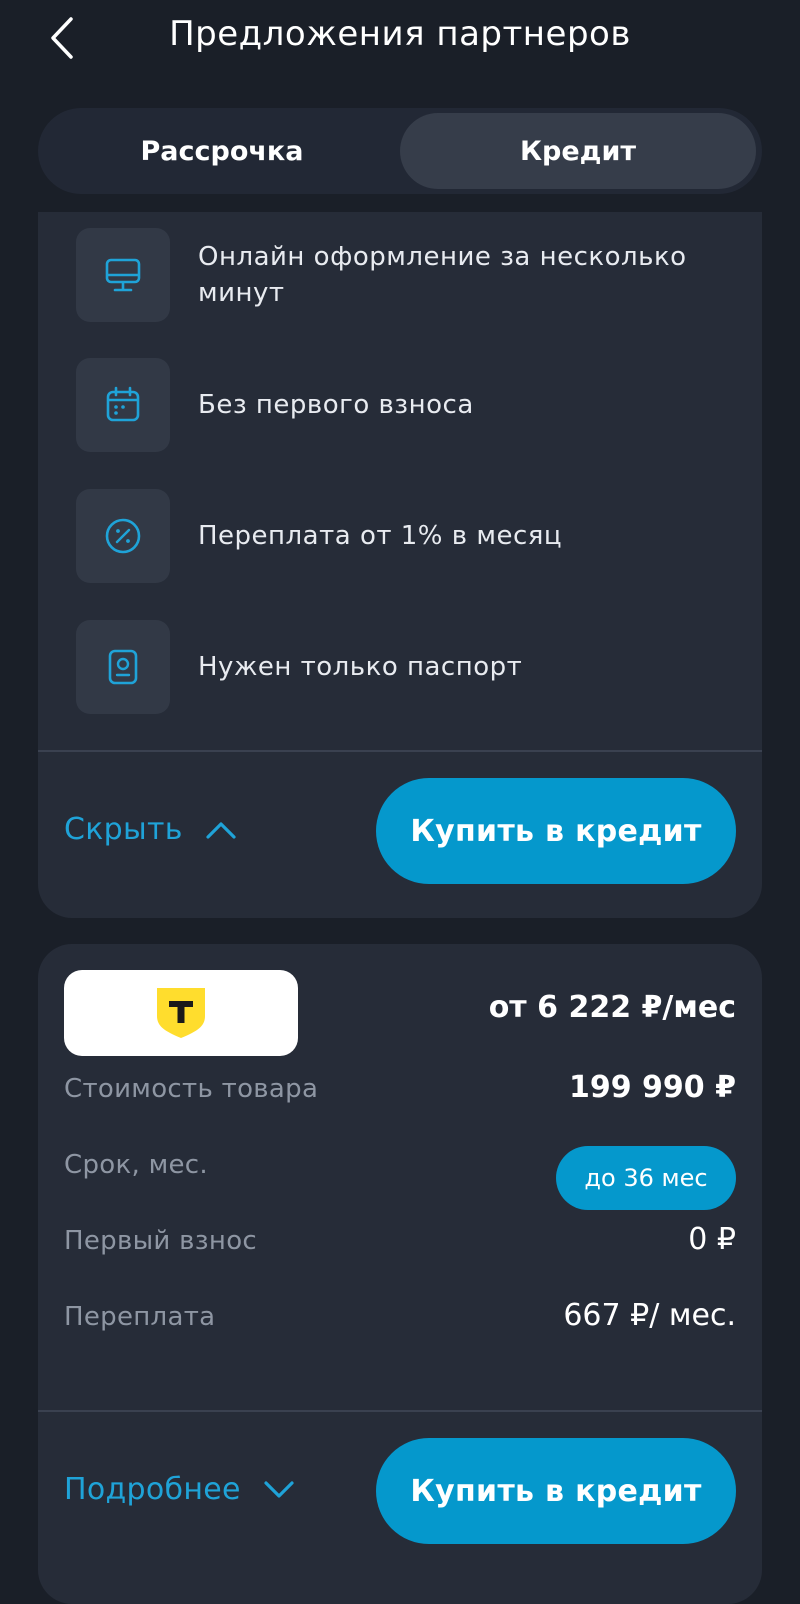 The image size is (800, 1604). Describe the element at coordinates (161, 1241) in the screenshot. I see `down-payment-label: Первый взнос` at that location.